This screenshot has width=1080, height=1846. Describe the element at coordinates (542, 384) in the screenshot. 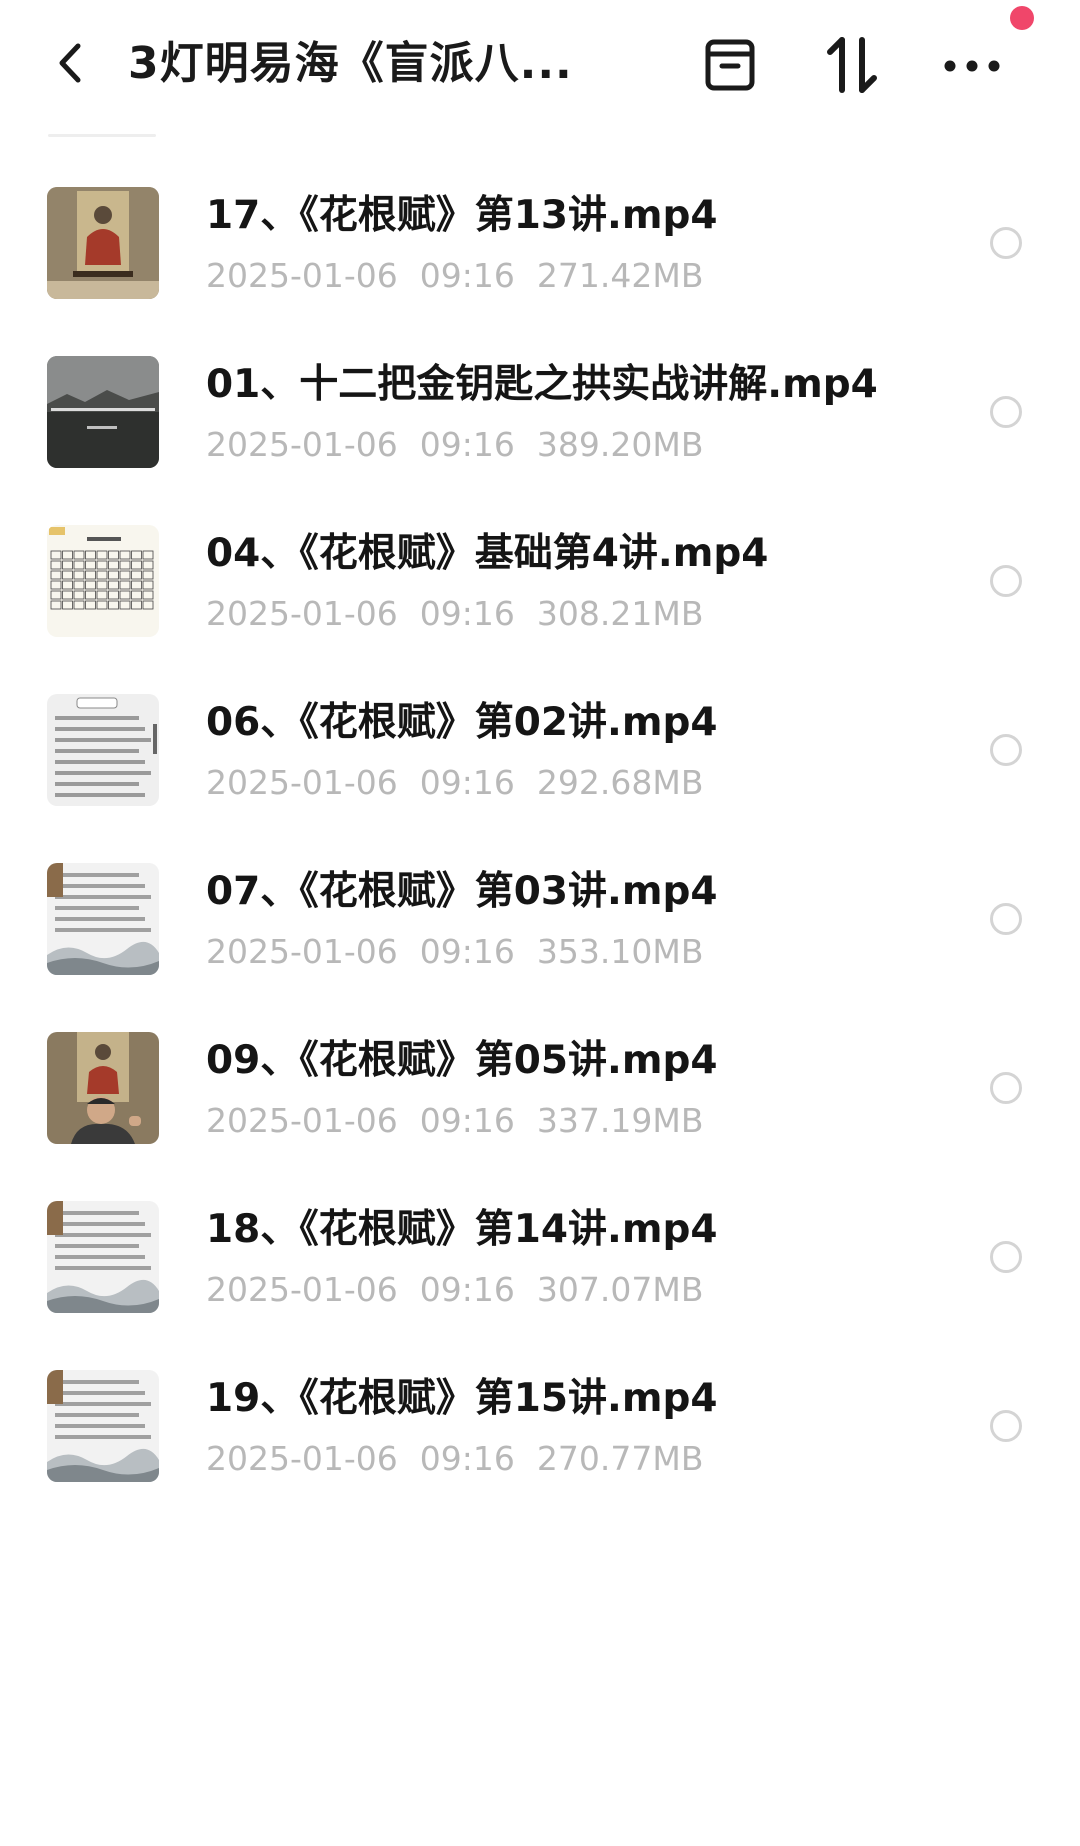

I see `file-name: 01、十二把金钥匙之拱实战讲解.mp4` at that location.